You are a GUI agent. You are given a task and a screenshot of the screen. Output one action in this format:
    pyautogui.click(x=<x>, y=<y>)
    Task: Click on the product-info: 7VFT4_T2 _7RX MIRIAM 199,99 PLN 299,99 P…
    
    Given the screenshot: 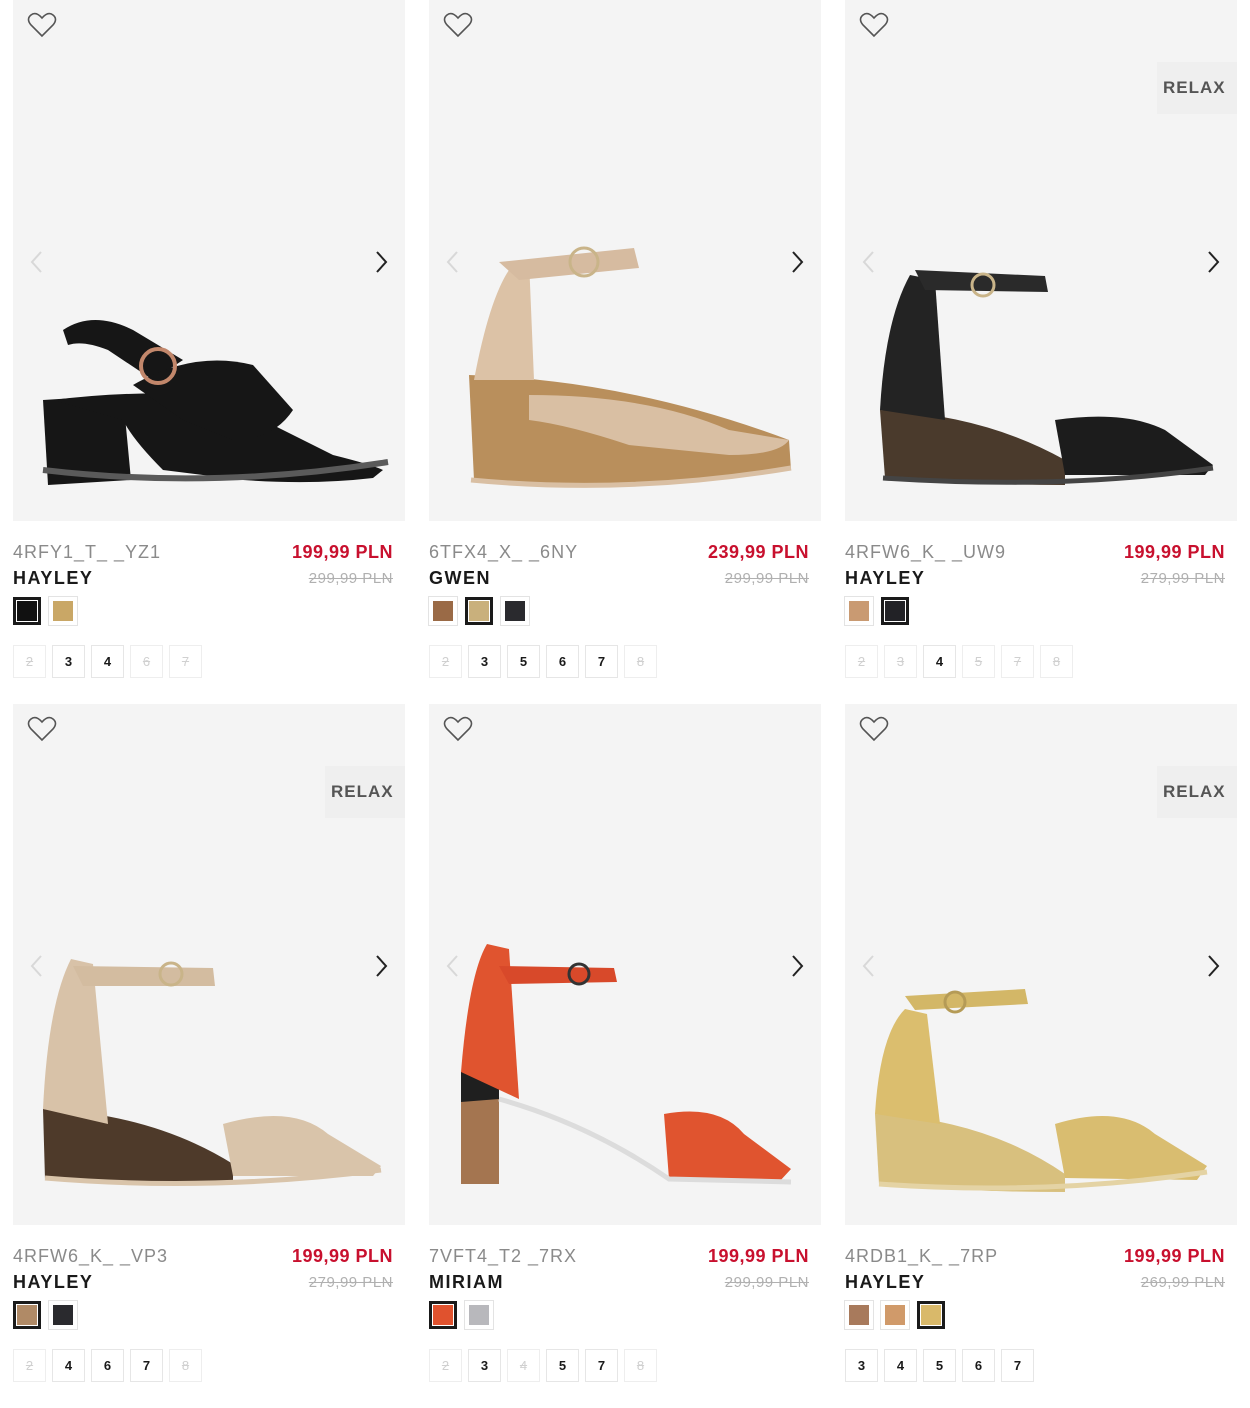 What is the action you would take?
    pyautogui.click(x=625, y=1315)
    